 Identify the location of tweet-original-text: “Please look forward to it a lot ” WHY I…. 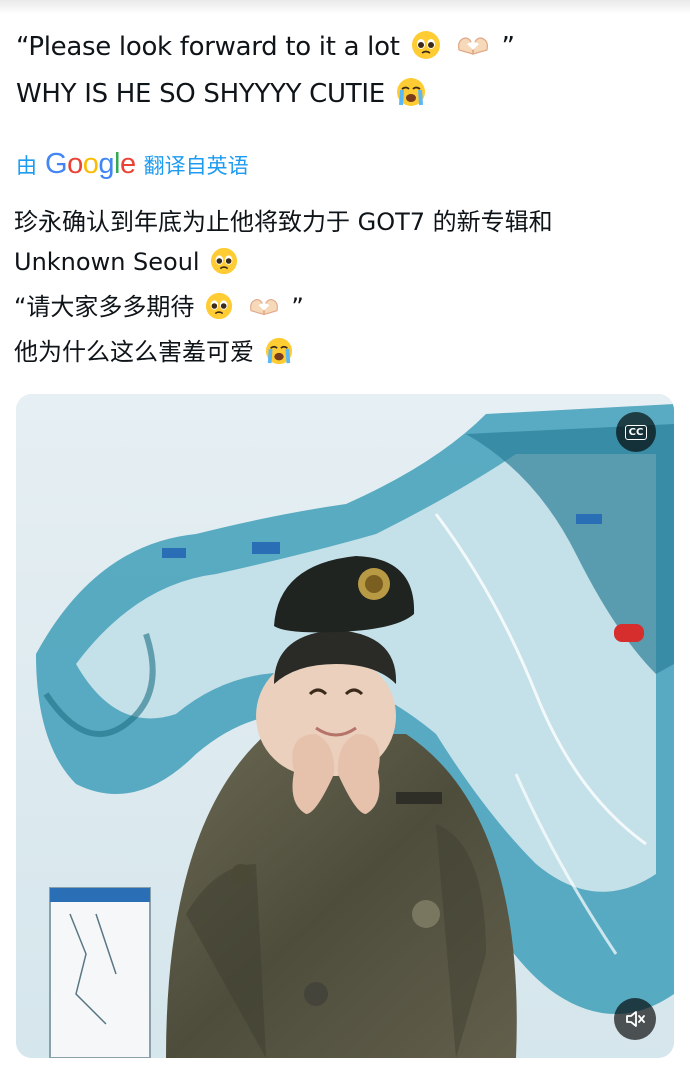
(265, 73).